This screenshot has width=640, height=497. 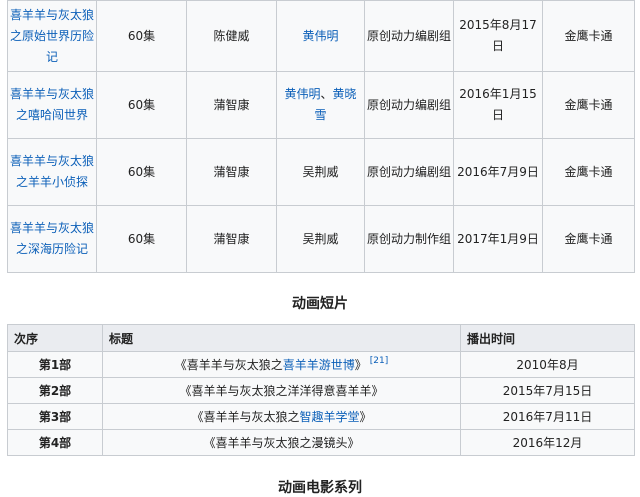 I want to click on writer-cell: 黄伟明, so click(x=320, y=36).